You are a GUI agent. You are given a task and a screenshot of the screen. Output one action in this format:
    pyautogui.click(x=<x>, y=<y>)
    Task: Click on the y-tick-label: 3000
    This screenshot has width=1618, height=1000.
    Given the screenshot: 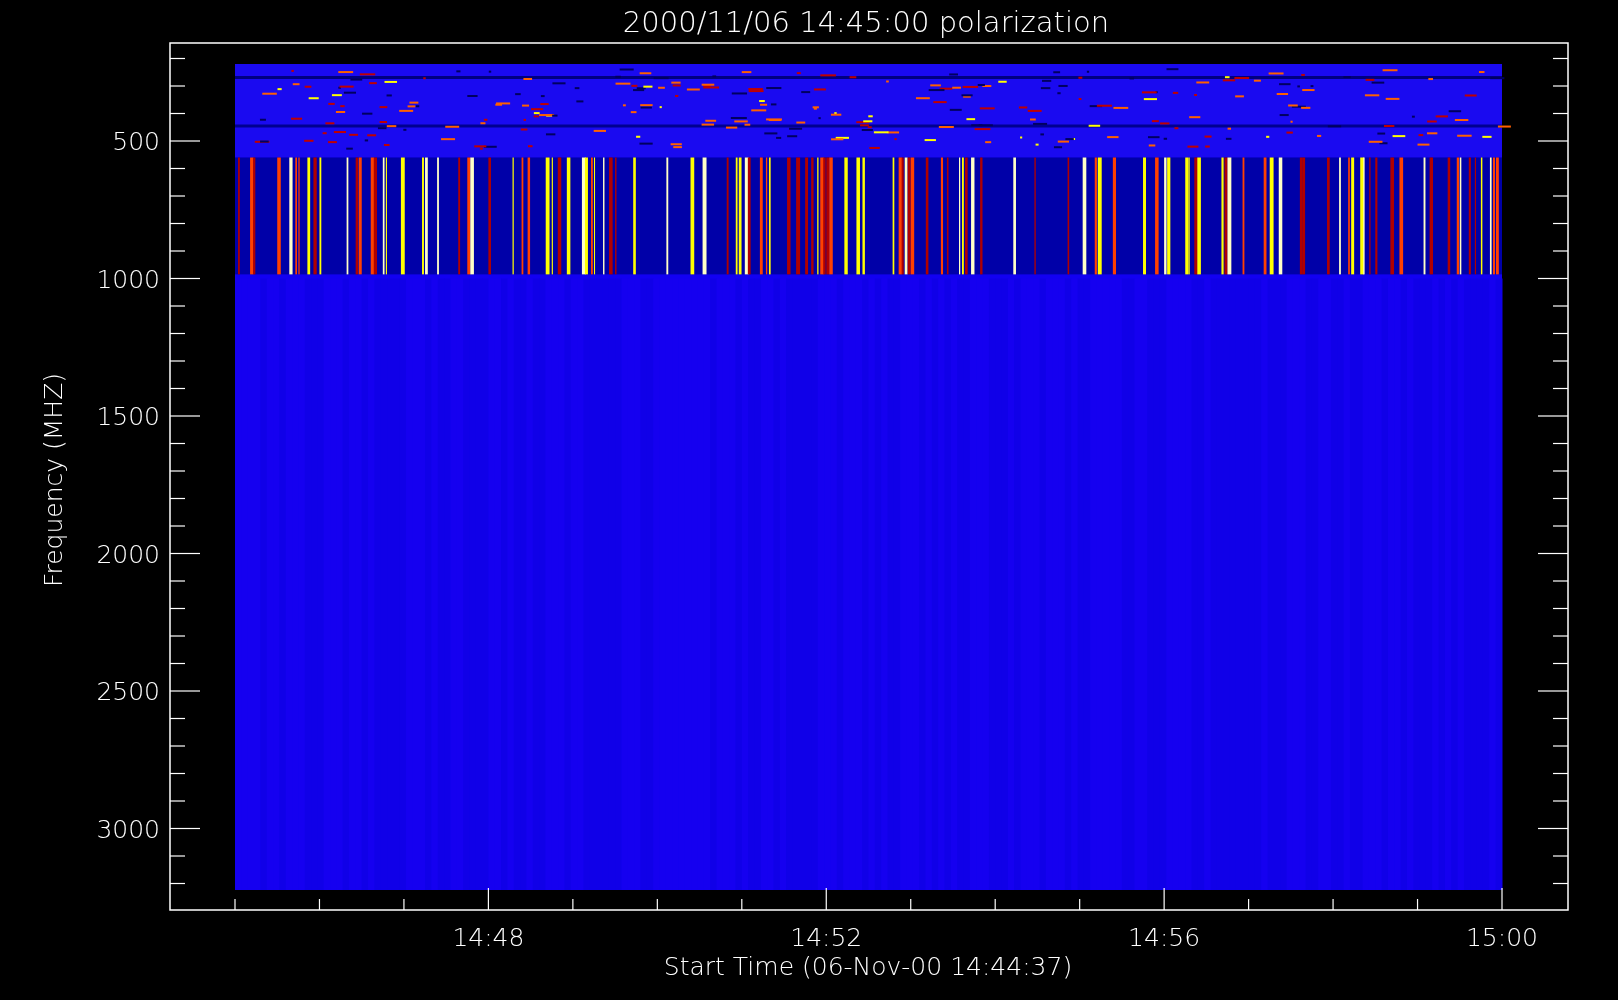 What is the action you would take?
    pyautogui.click(x=128, y=829)
    